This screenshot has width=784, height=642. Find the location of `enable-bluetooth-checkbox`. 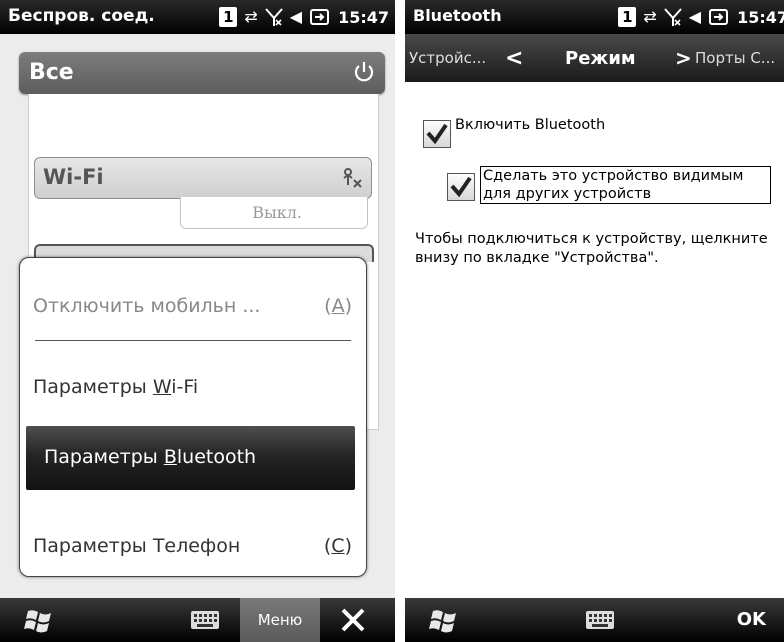

enable-bluetooth-checkbox is located at coordinates (437, 134).